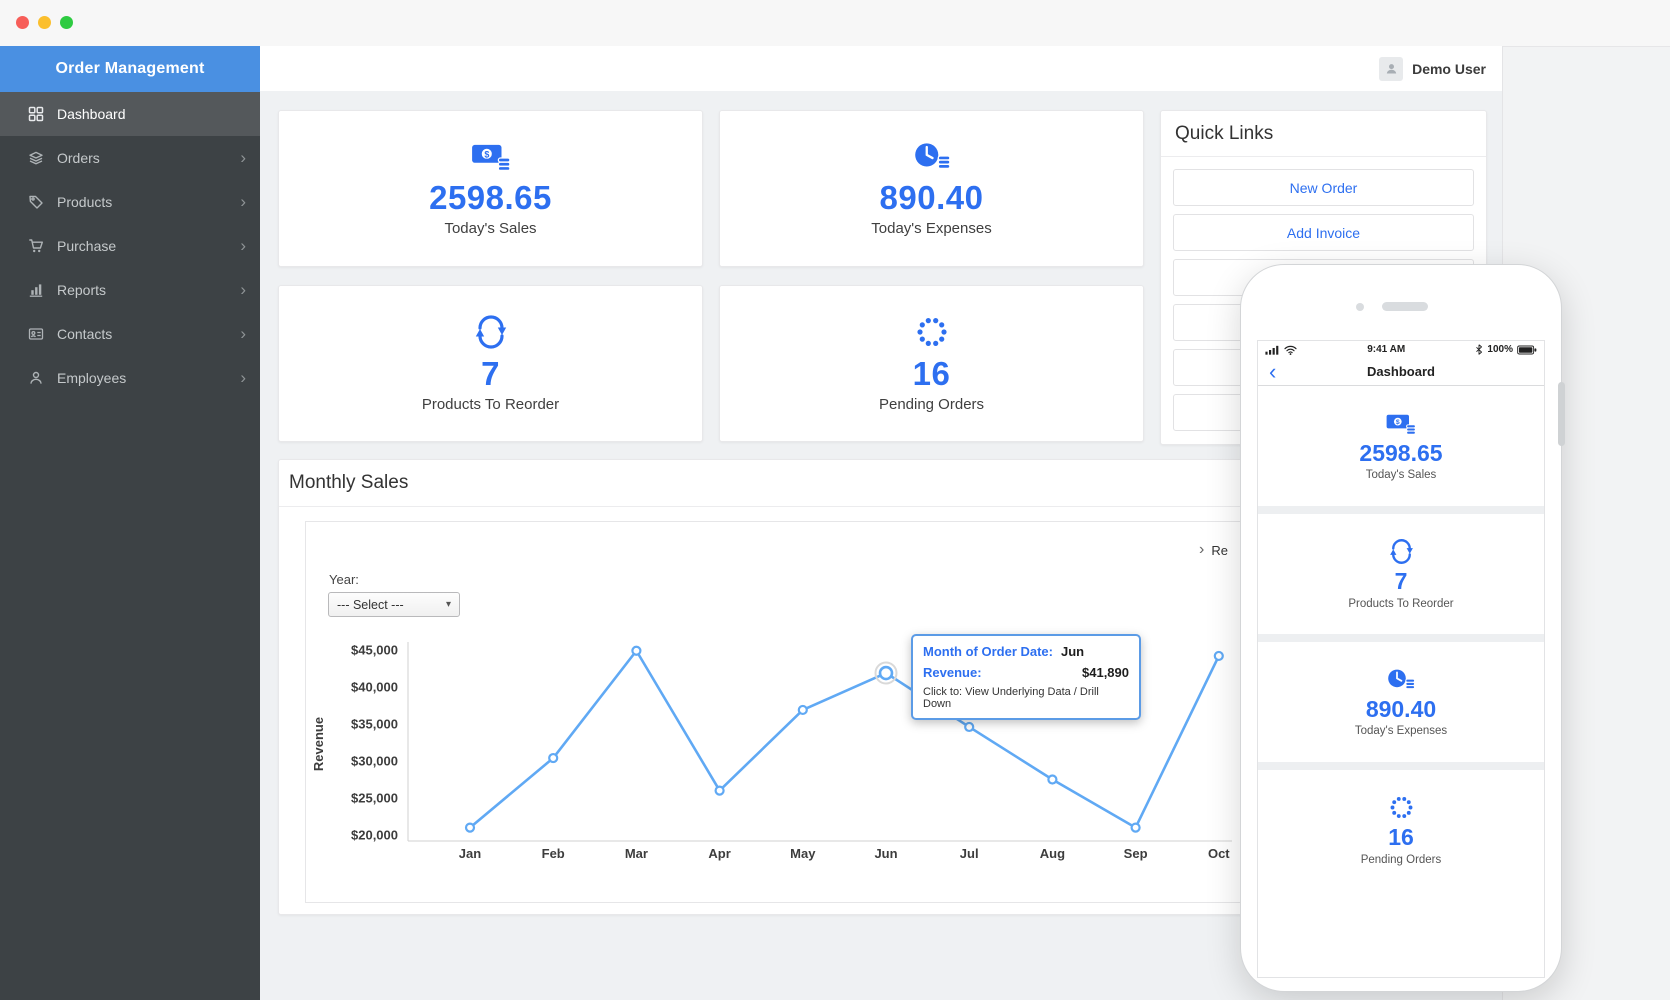  I want to click on sidebar-item-label: Purchase, so click(87, 246).